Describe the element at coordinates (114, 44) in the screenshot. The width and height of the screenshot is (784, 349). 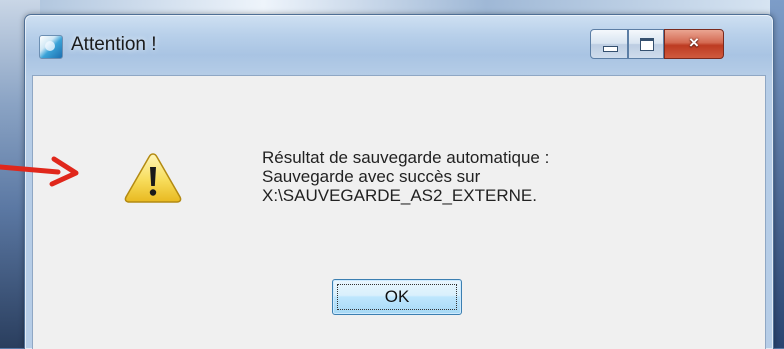
I see `window-title: Attention !` at that location.